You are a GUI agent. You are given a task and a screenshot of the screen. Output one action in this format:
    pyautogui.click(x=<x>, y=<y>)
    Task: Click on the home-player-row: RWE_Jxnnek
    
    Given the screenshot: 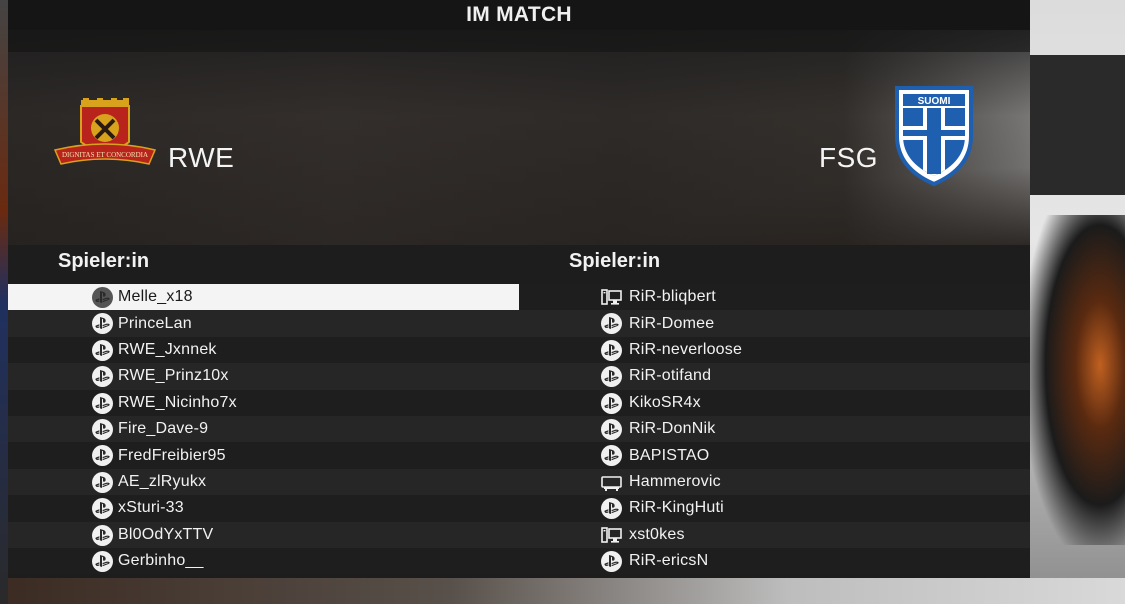 What is the action you would take?
    pyautogui.click(x=263, y=350)
    